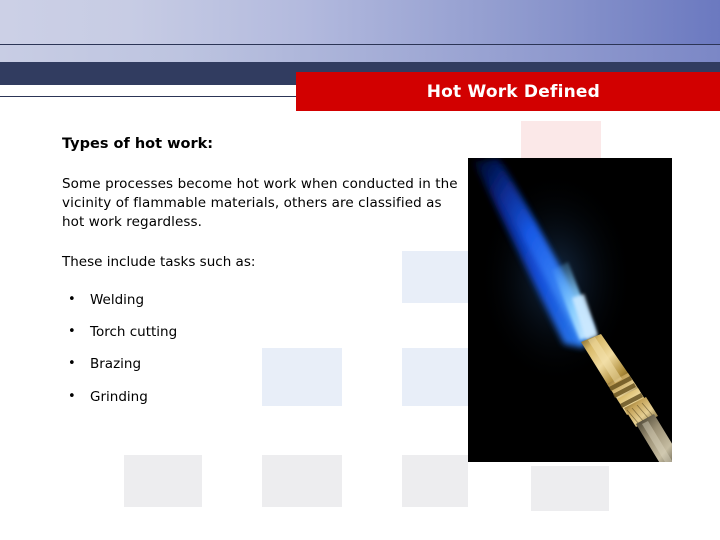 The height and width of the screenshot is (540, 720). Describe the element at coordinates (148, 96) in the screenshot. I see `header-accent-line` at that location.